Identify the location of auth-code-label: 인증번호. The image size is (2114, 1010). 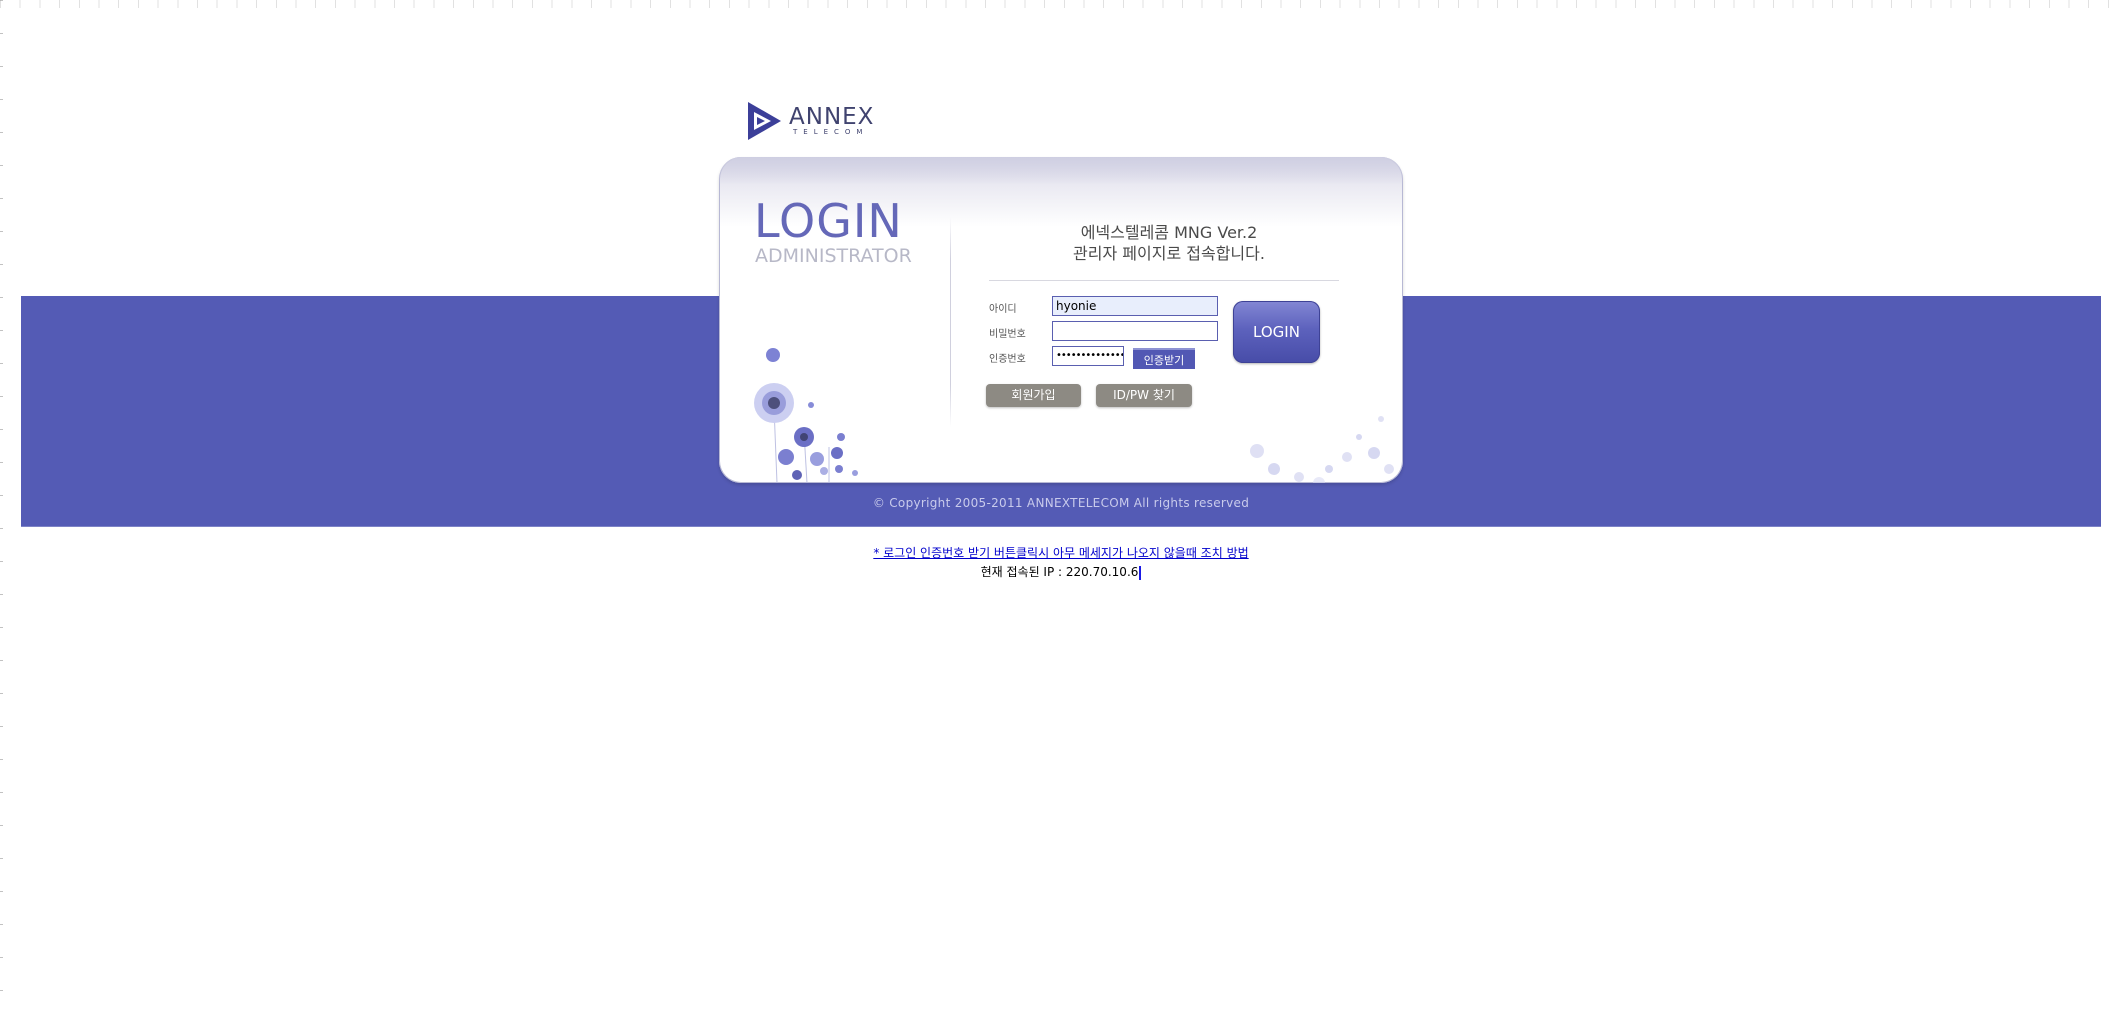
(1007, 359).